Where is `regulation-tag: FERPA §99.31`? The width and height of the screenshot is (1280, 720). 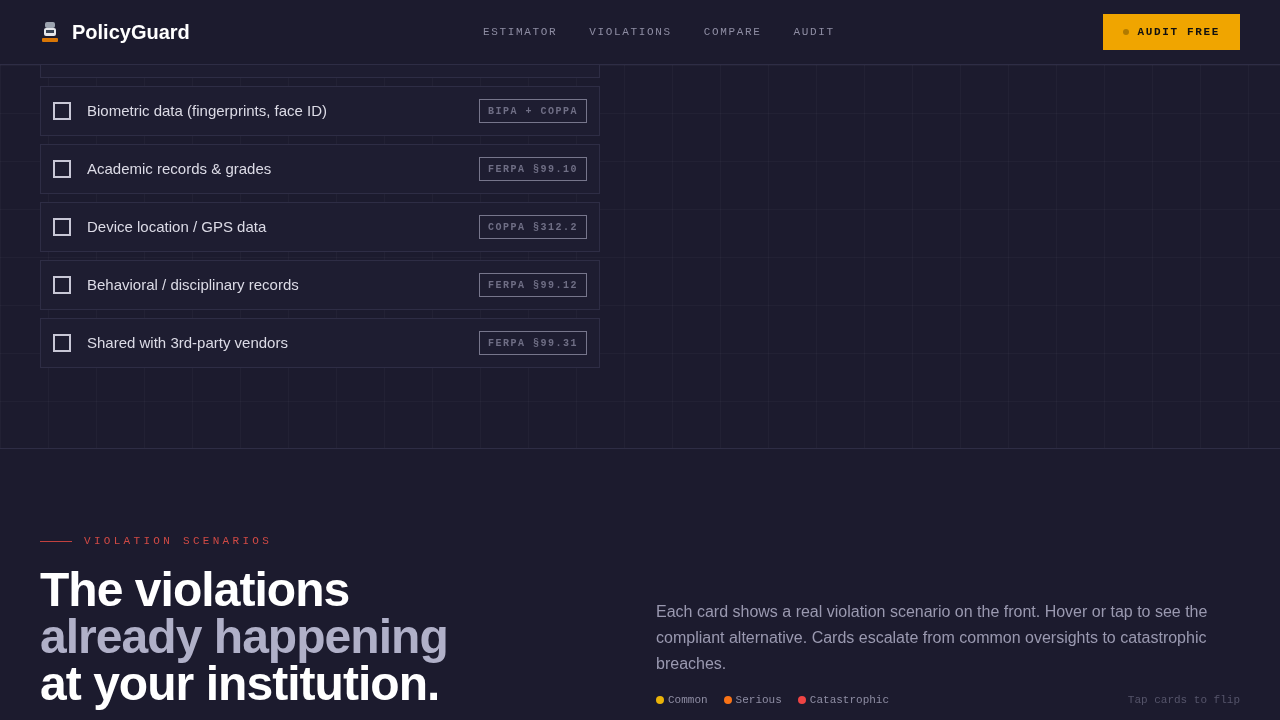
regulation-tag: FERPA §99.31 is located at coordinates (533, 343).